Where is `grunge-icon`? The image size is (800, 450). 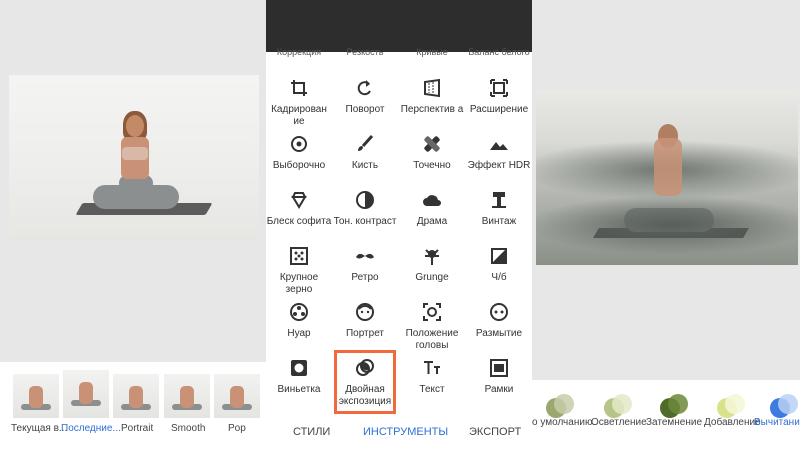
grunge-icon is located at coordinates (432, 257).